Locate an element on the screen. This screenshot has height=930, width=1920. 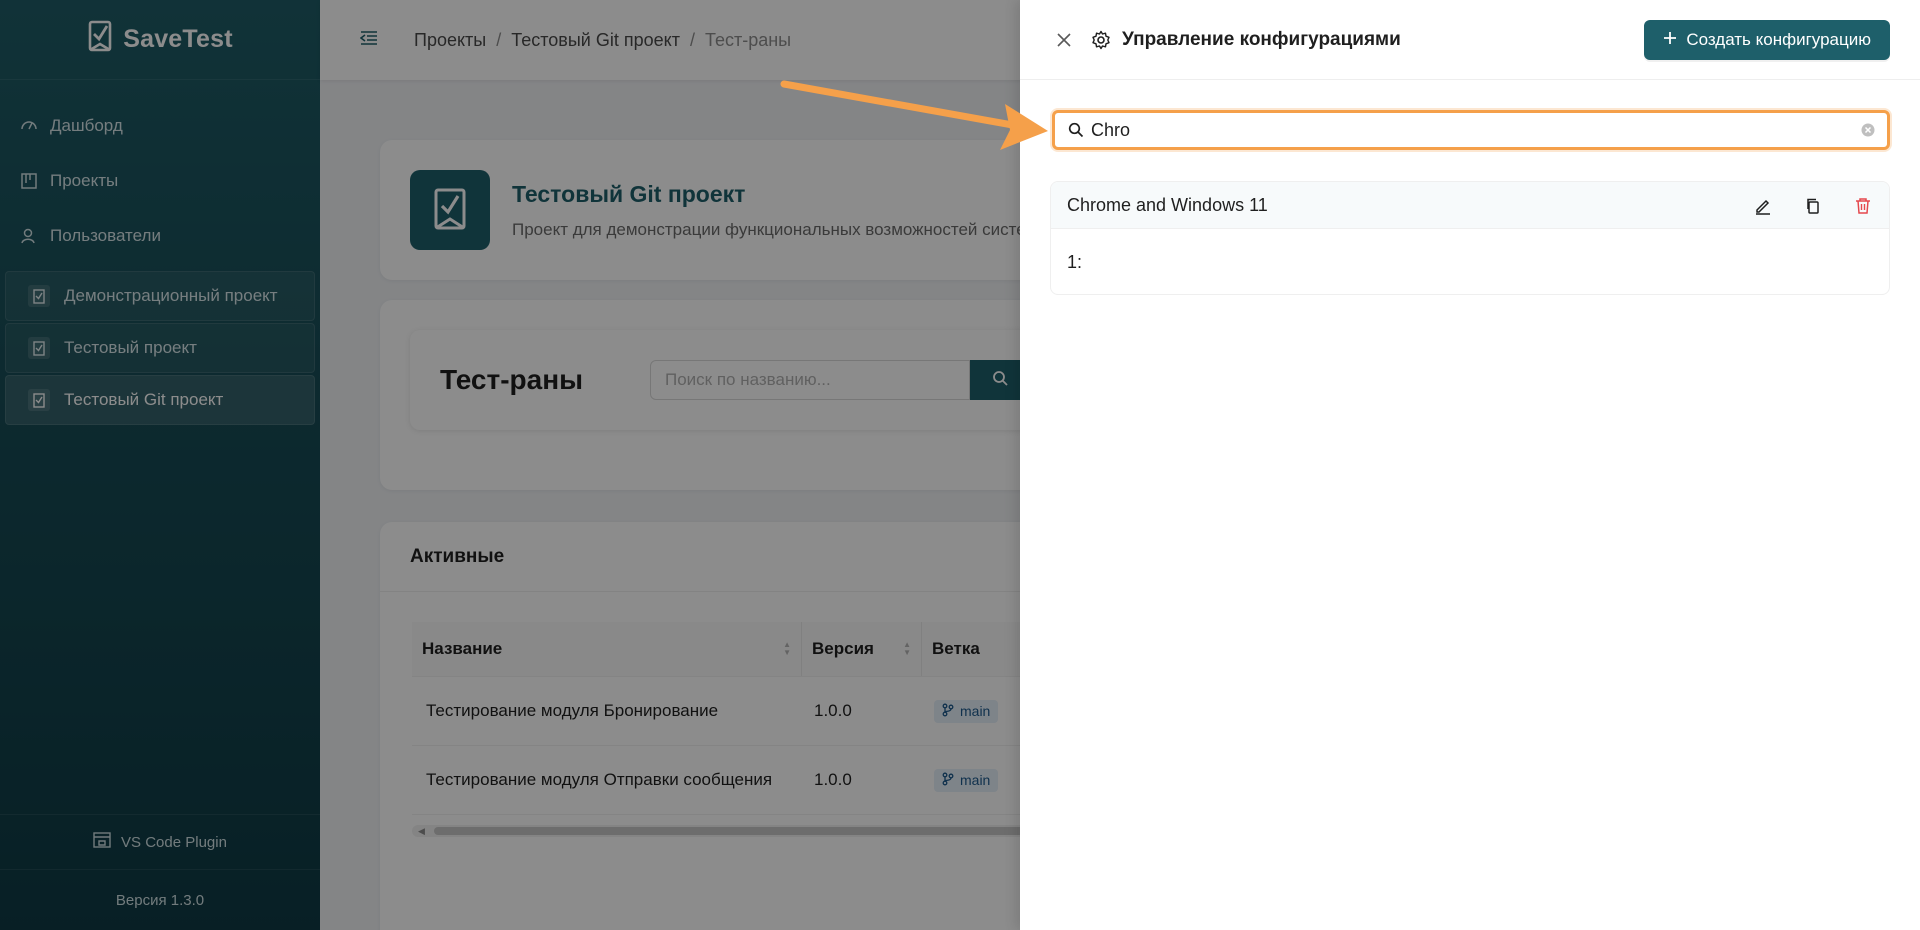
config-search-input: Chro is located at coordinates (1475, 130).